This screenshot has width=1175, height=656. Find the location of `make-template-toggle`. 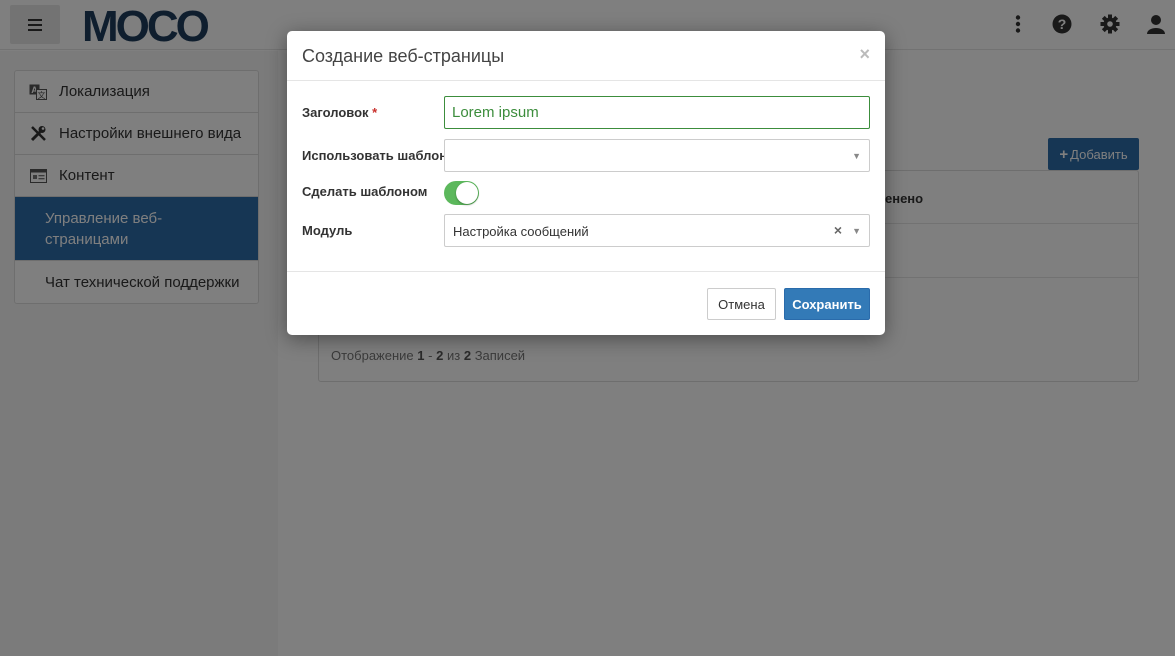

make-template-toggle is located at coordinates (461, 193).